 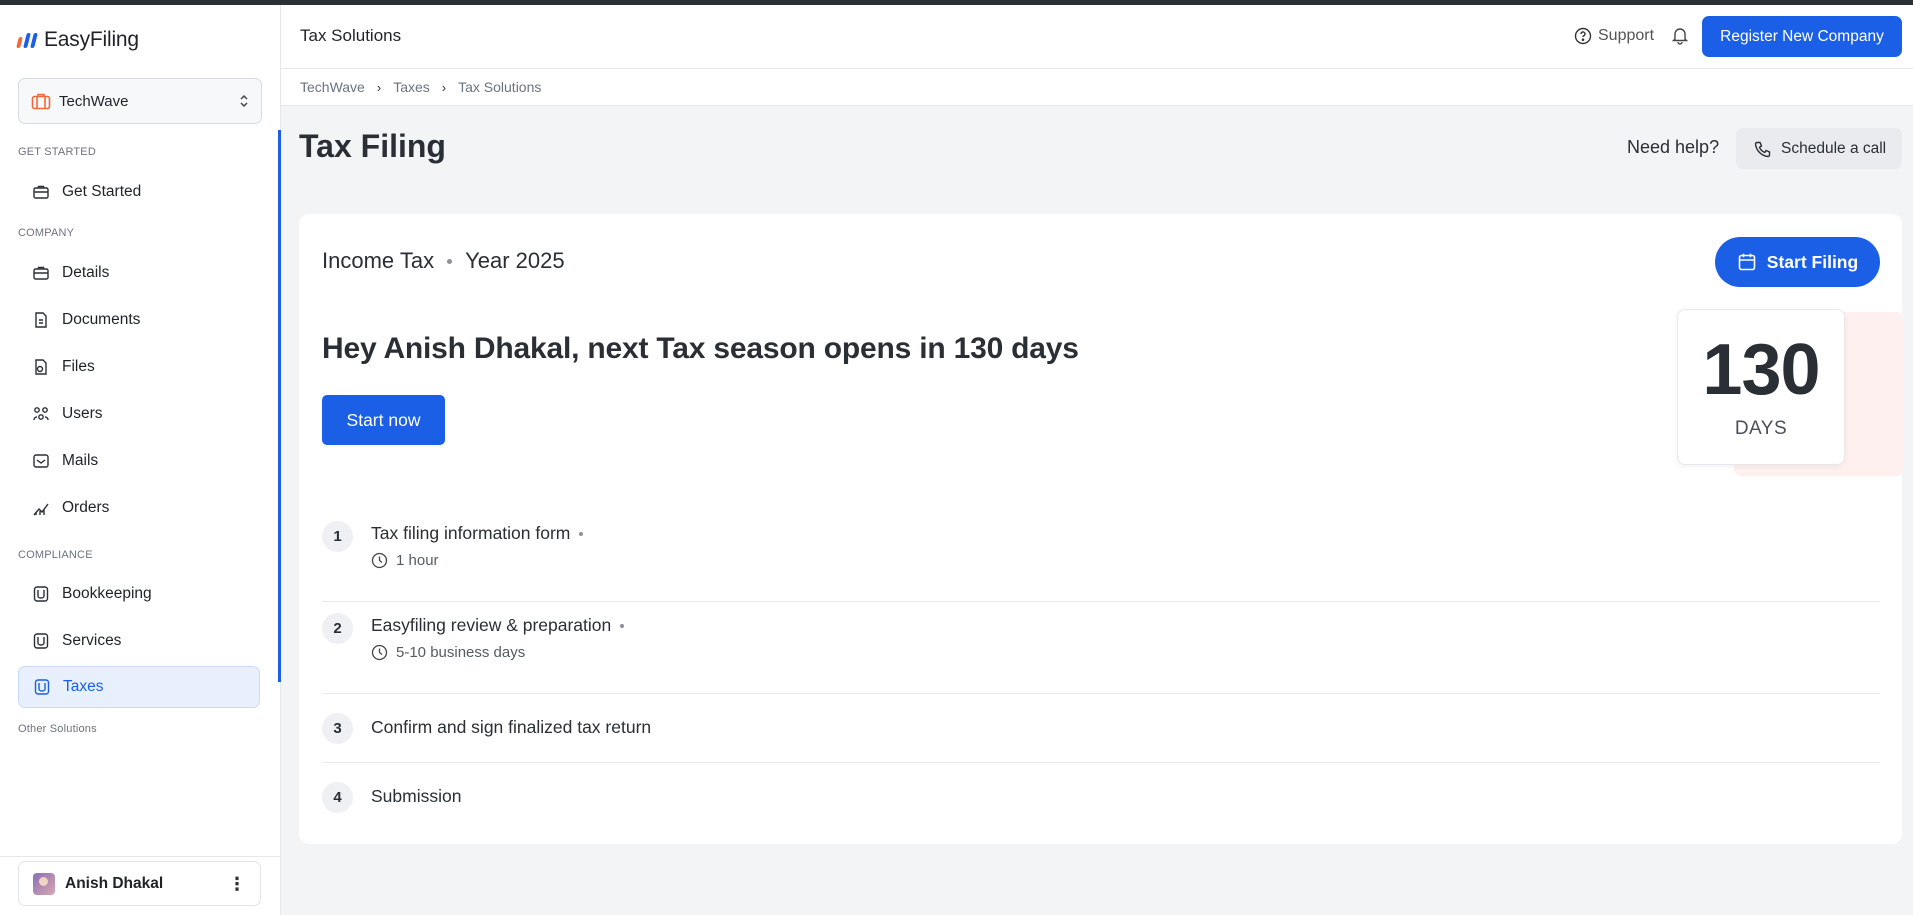 What do you see at coordinates (1680, 37) in the screenshot?
I see `notifications-bell-icon` at bounding box center [1680, 37].